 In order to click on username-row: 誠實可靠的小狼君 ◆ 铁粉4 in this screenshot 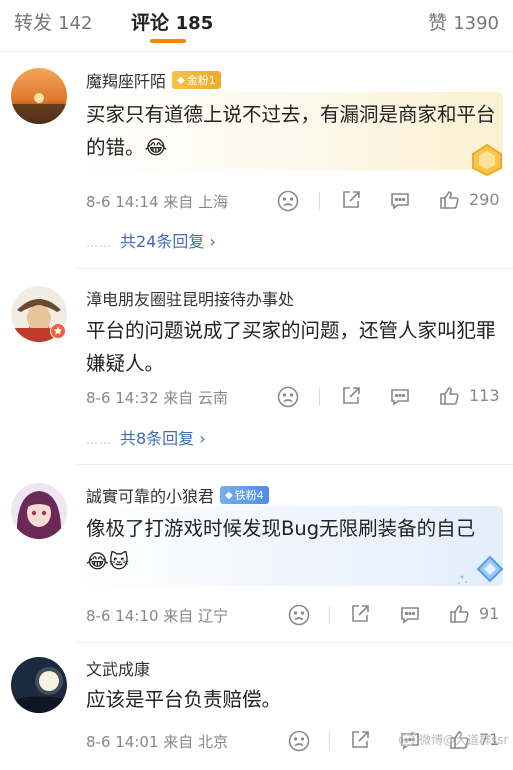, I will do `click(177, 495)`.